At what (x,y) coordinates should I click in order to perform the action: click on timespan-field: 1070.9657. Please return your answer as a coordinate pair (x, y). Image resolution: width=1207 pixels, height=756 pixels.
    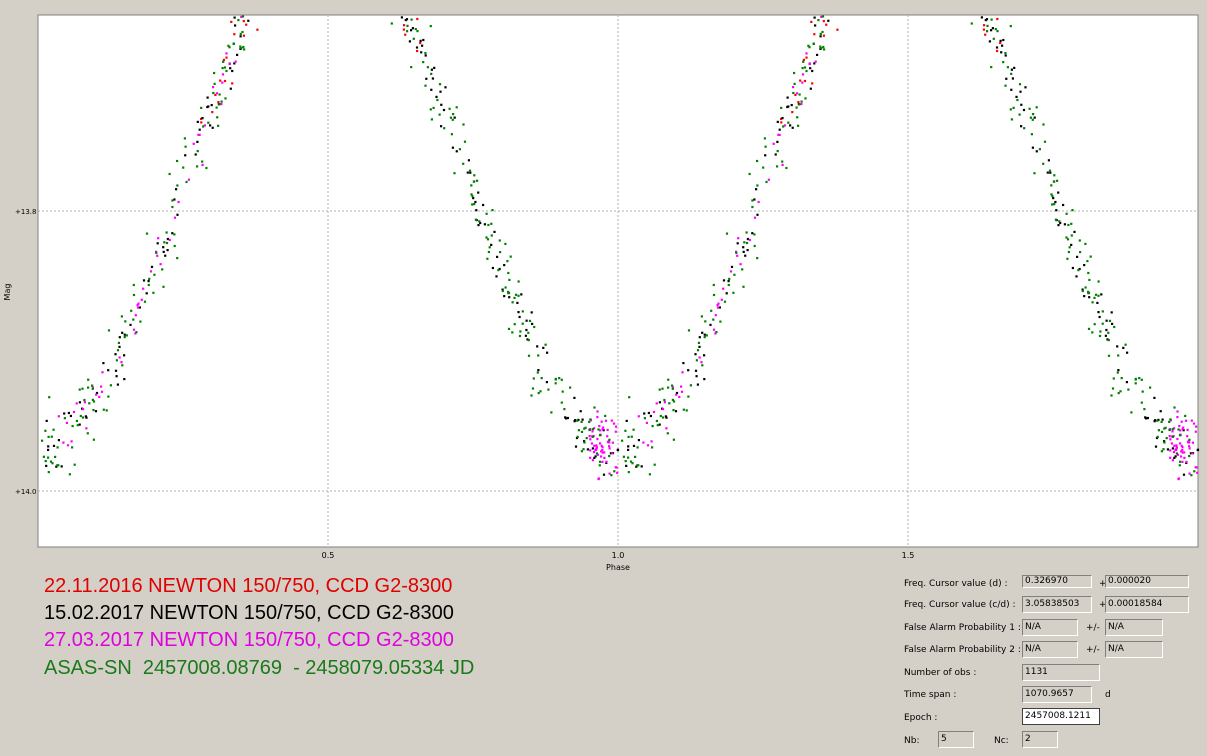
    Looking at the image, I should click on (1057, 694).